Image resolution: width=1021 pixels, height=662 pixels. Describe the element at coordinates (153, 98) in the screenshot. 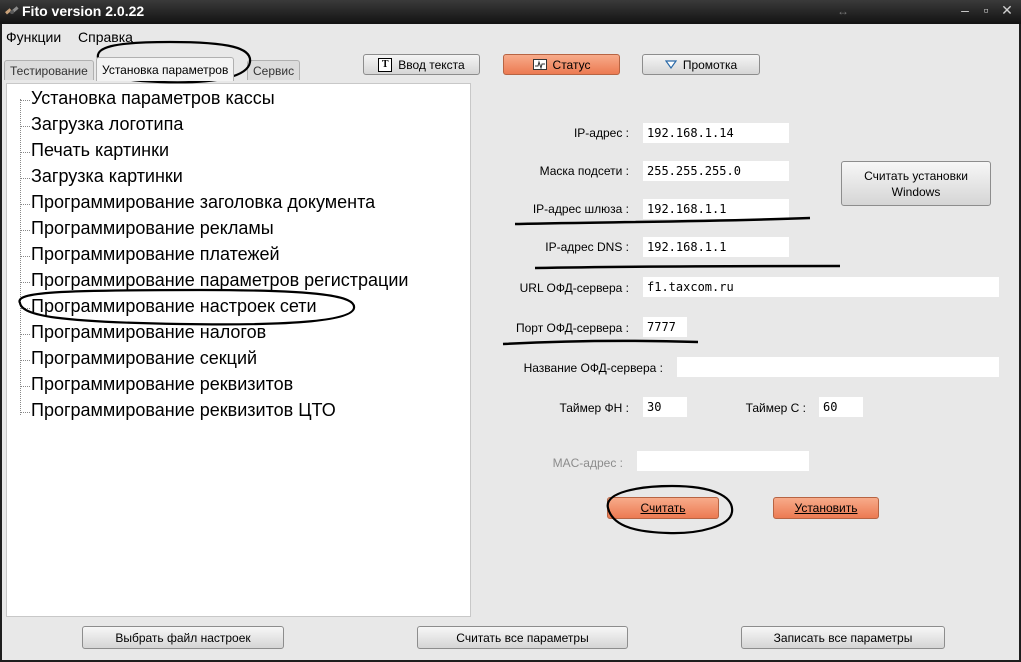

I see `tree-item: Установка параметров кассы` at that location.